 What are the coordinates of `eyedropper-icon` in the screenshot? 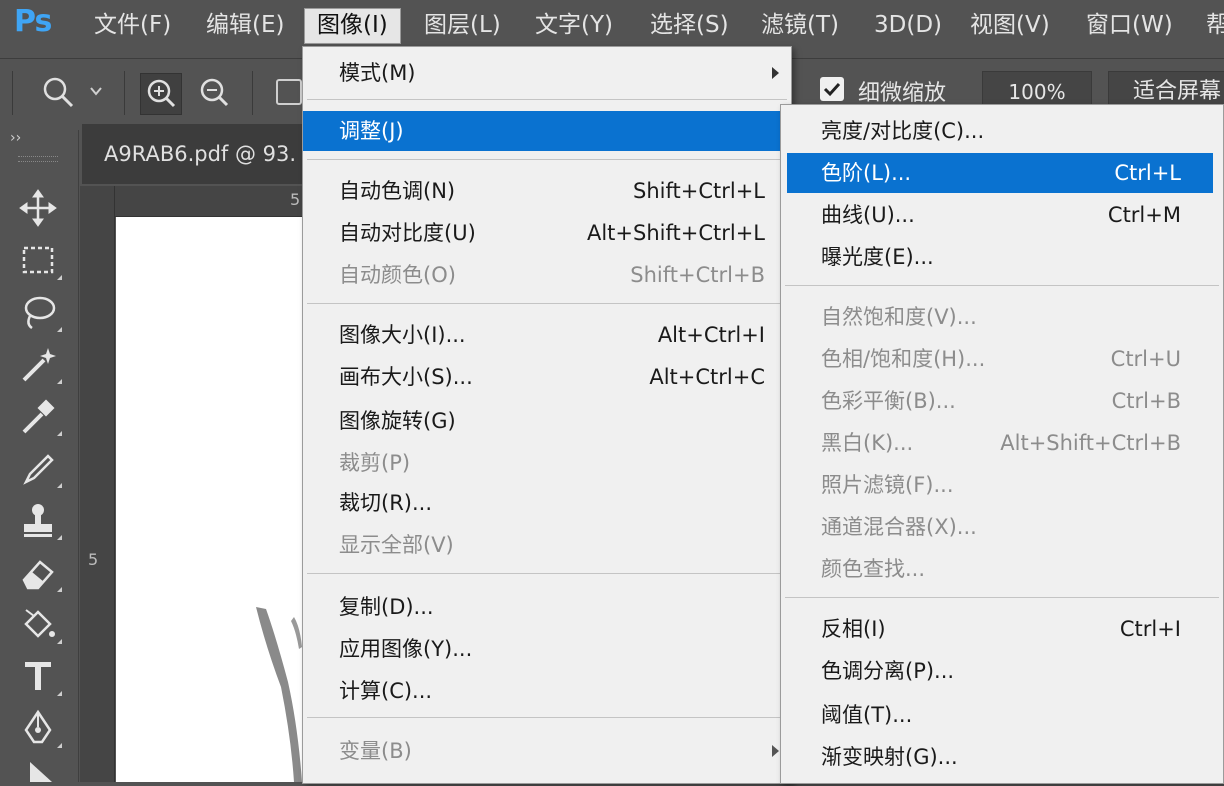 It's located at (39, 416).